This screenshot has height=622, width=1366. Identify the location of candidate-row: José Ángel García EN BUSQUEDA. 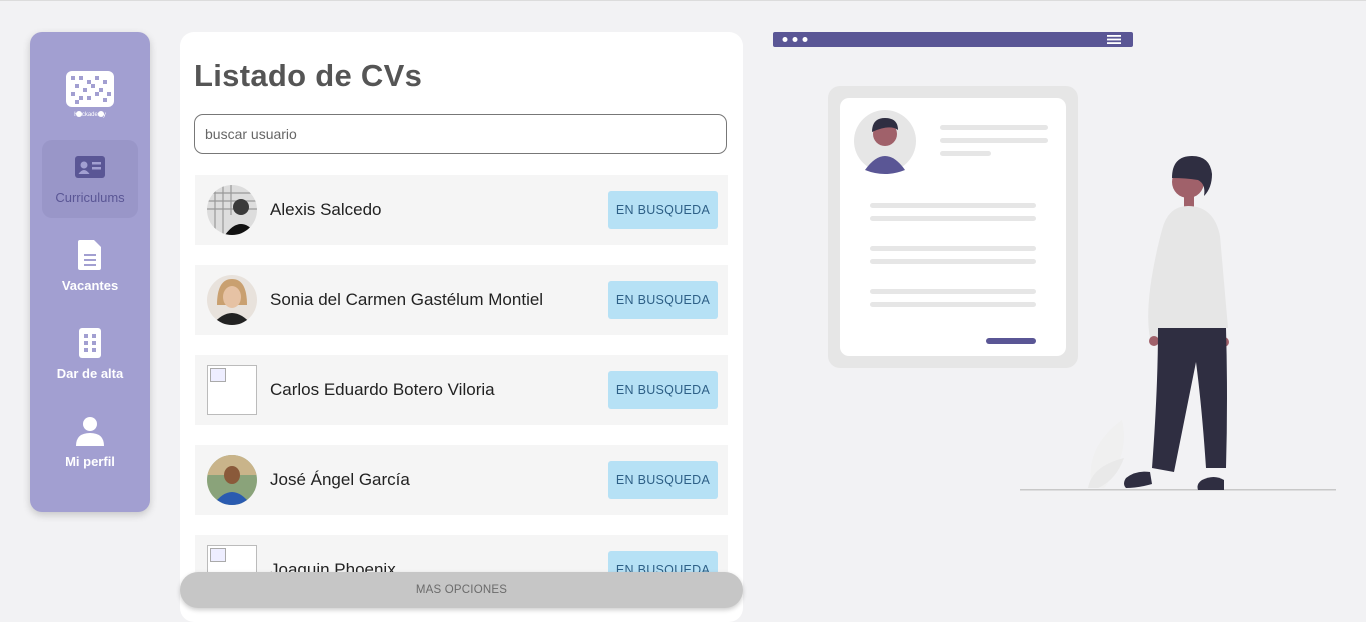
(461, 480).